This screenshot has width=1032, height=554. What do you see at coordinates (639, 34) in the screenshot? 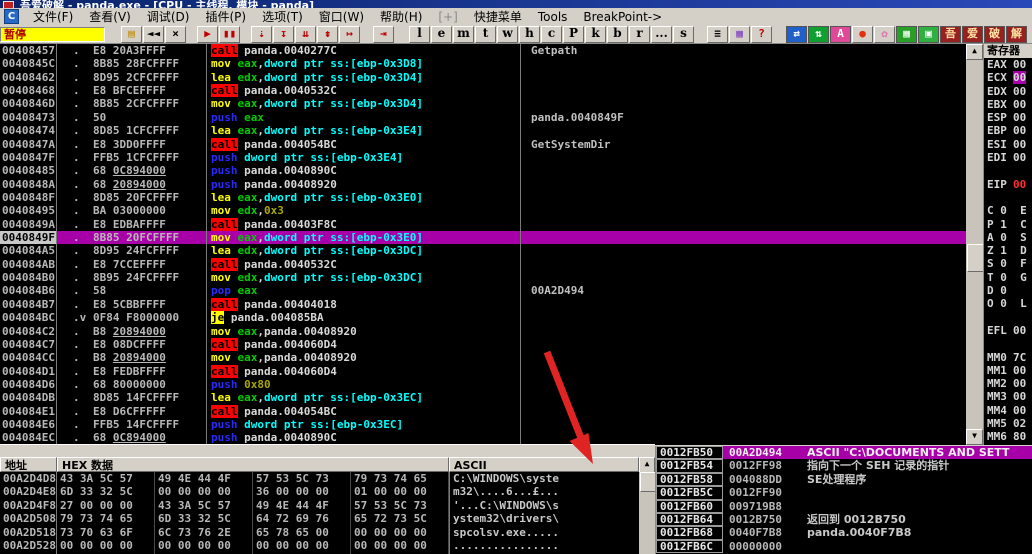
I see `window-button-references: r` at bounding box center [639, 34].